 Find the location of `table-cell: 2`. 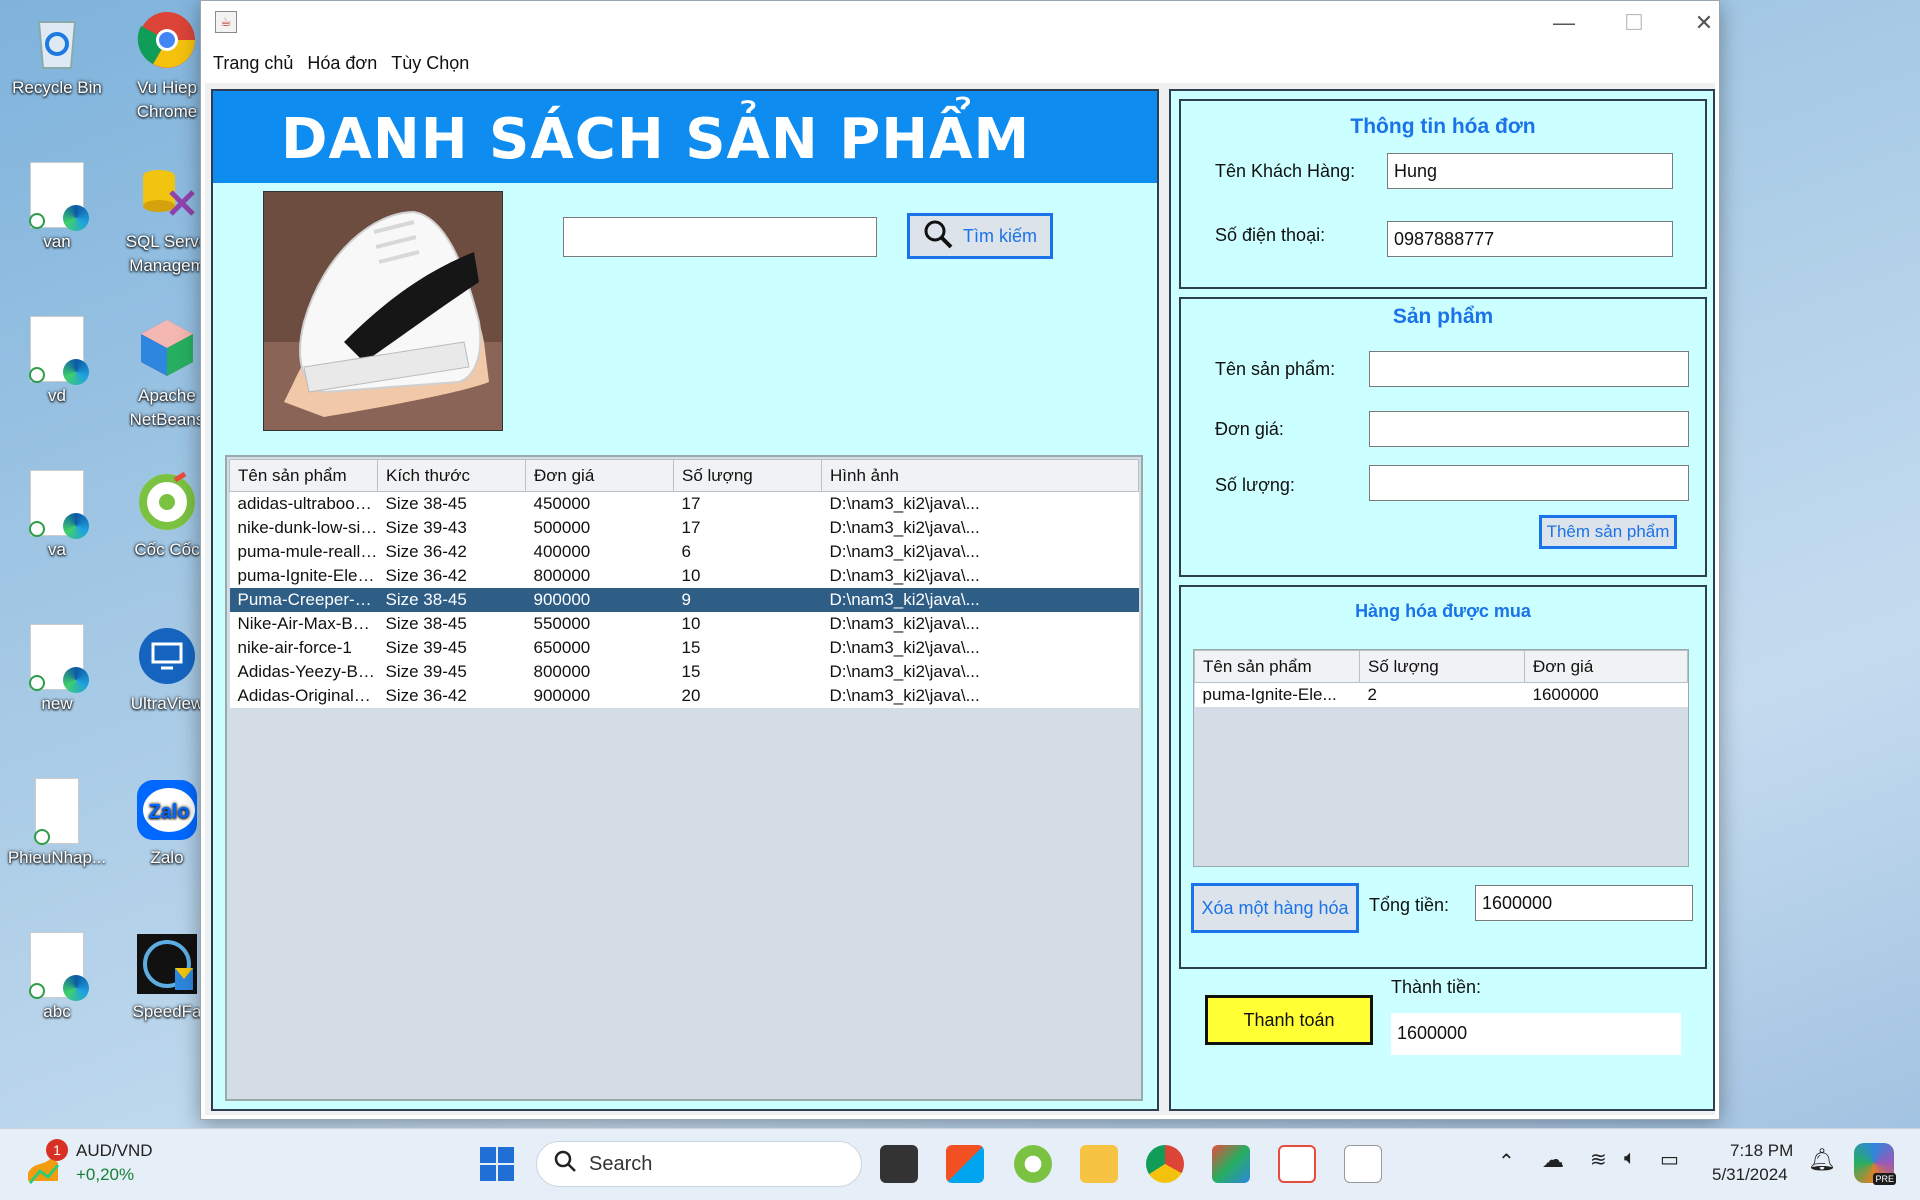

table-cell: 2 is located at coordinates (1442, 694).